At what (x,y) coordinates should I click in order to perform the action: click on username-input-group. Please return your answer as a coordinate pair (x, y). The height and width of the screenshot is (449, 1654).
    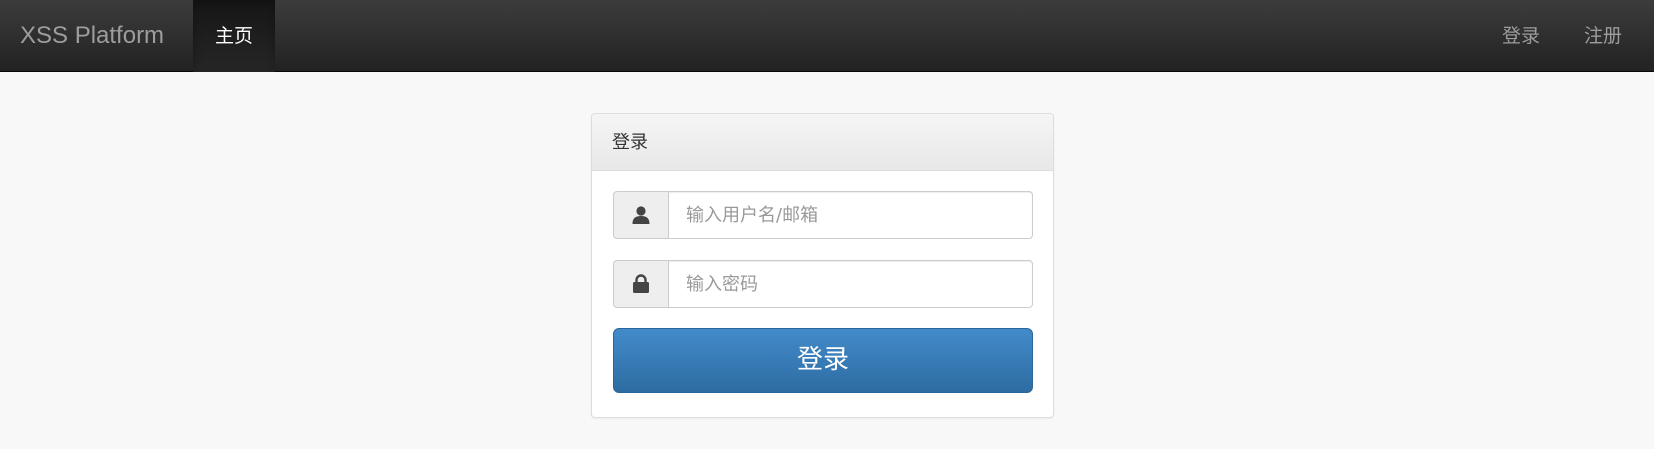
    Looking at the image, I should click on (823, 215).